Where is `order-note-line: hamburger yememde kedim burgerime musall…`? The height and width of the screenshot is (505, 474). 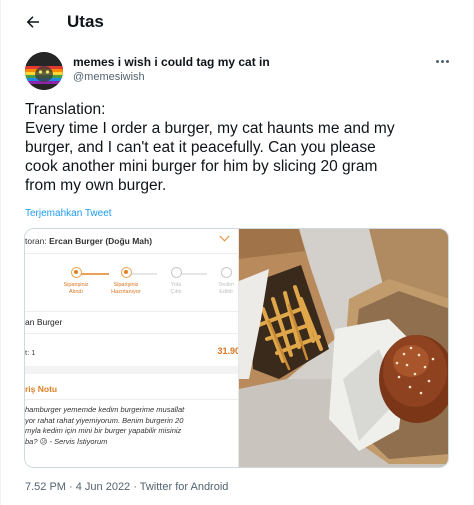
order-note-line: hamburger yememde kedim burgerime musall… is located at coordinates (105, 409).